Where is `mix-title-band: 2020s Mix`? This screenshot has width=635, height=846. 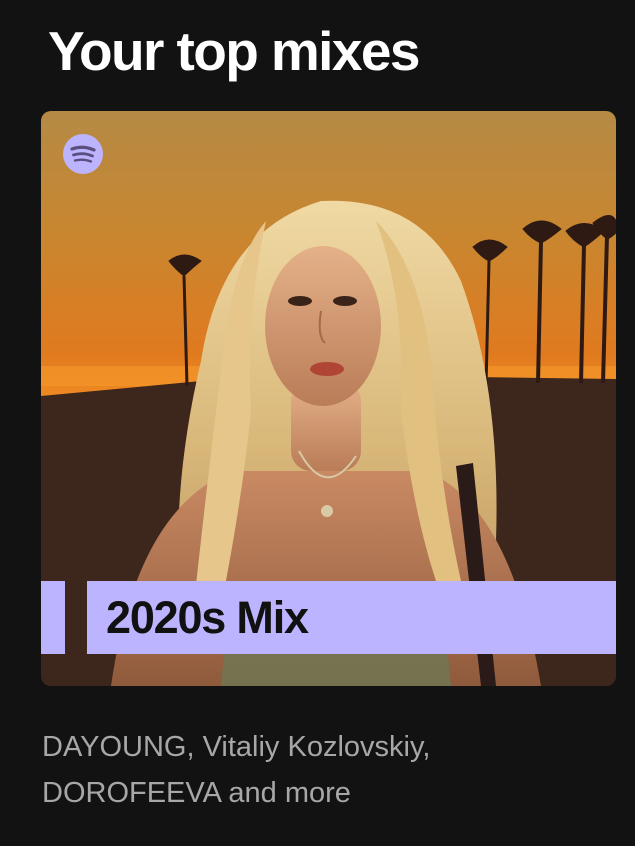
mix-title-band: 2020s Mix is located at coordinates (351, 617).